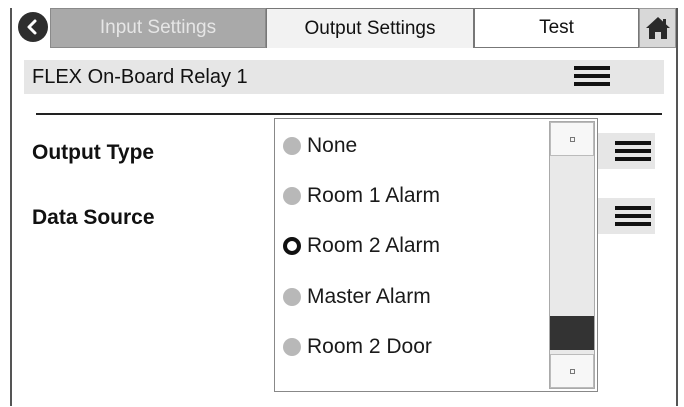 Image resolution: width=684 pixels, height=407 pixels. What do you see at coordinates (369, 296) in the screenshot?
I see `option-label: Master Alarm` at bounding box center [369, 296].